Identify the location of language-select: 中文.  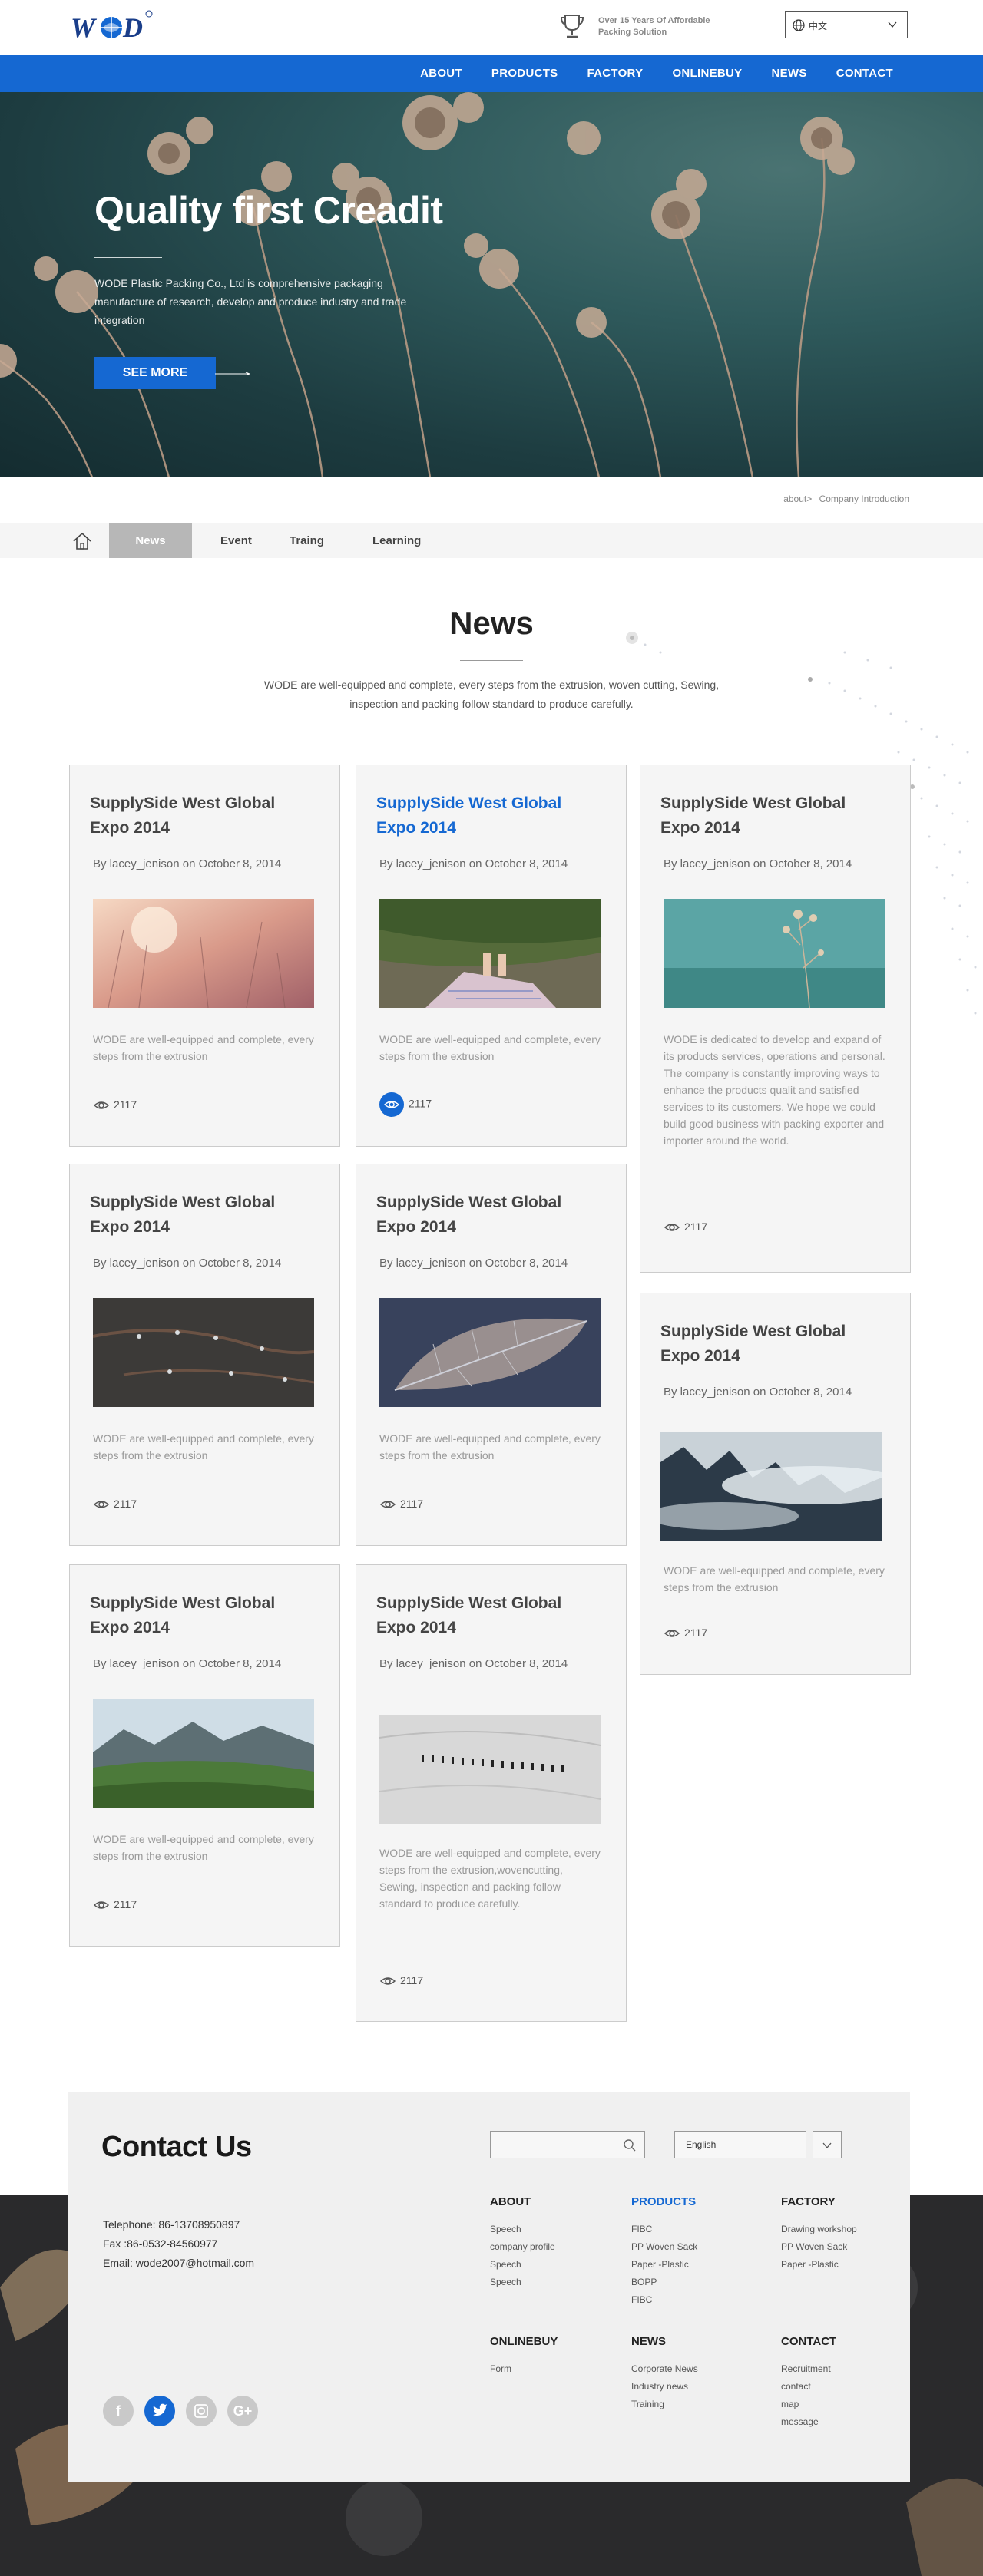
(846, 24).